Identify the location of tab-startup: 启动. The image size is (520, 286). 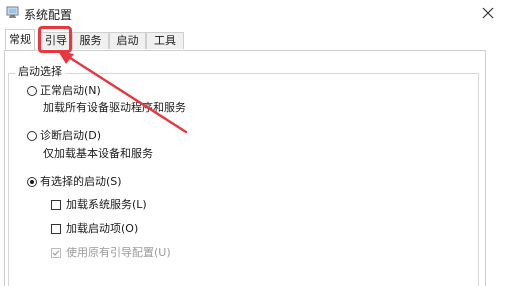
(127, 40).